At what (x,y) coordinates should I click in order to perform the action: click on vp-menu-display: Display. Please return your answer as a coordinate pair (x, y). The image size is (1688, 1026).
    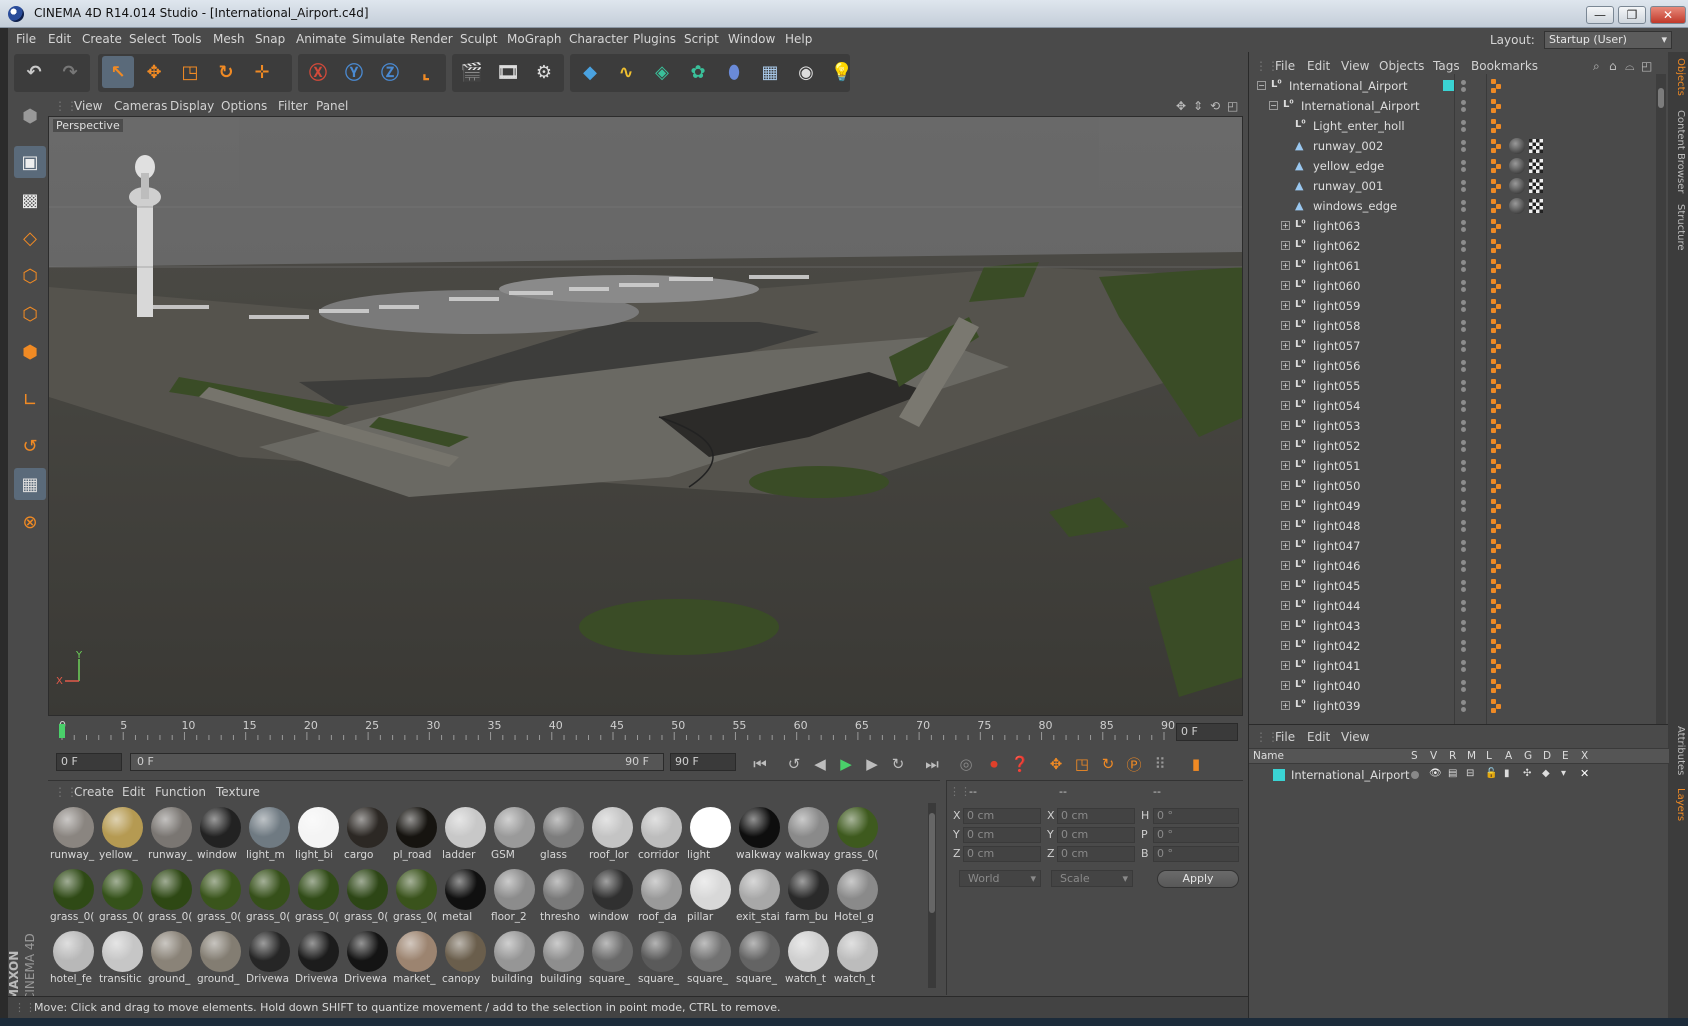
    Looking at the image, I should click on (192, 106).